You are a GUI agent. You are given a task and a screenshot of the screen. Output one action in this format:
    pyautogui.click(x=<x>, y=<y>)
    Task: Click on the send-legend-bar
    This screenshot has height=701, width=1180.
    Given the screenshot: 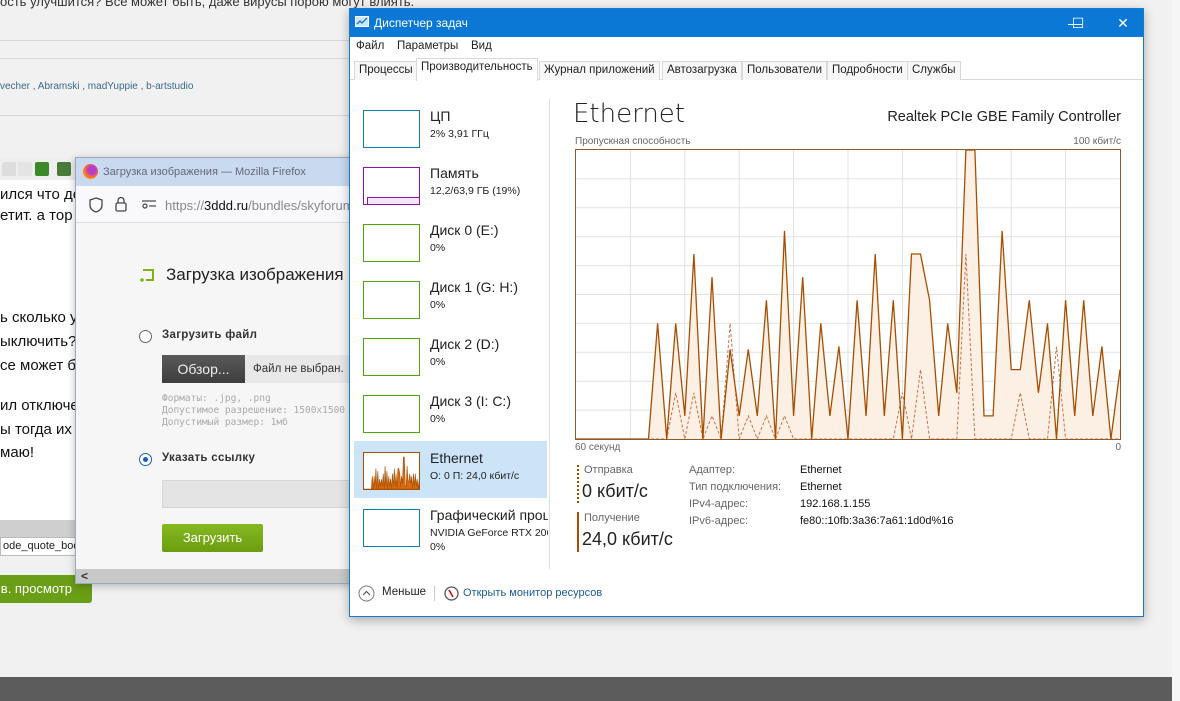 What is the action you would take?
    pyautogui.click(x=578, y=484)
    